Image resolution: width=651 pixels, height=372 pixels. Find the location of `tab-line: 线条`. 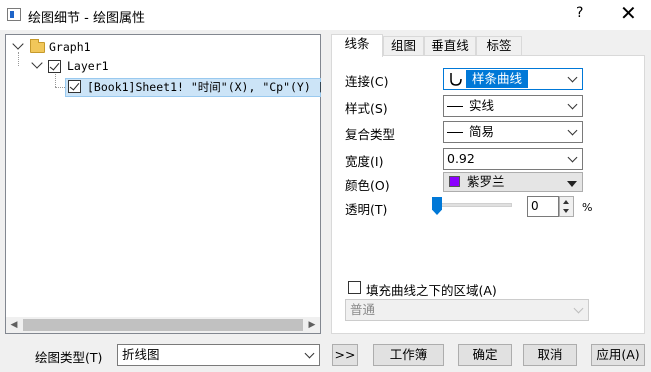

tab-line: 线条 is located at coordinates (357, 45).